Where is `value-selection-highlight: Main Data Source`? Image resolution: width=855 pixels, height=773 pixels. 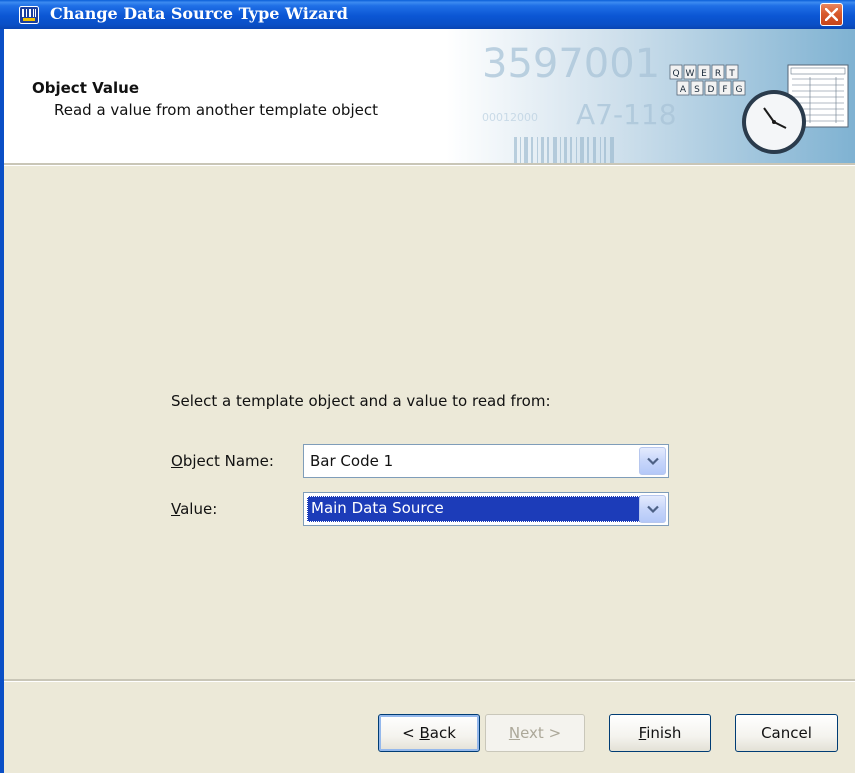
value-selection-highlight: Main Data Source is located at coordinates (474, 509).